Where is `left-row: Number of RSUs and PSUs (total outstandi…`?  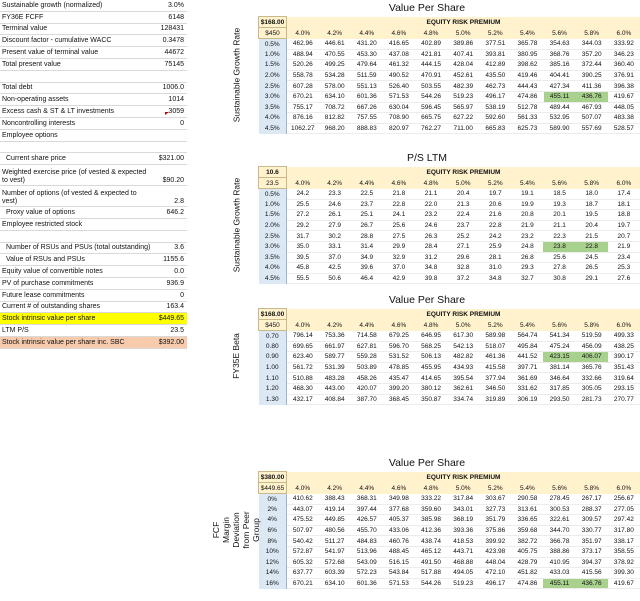 left-row: Number of RSUs and PSUs (total outstandi… is located at coordinates (93, 249).